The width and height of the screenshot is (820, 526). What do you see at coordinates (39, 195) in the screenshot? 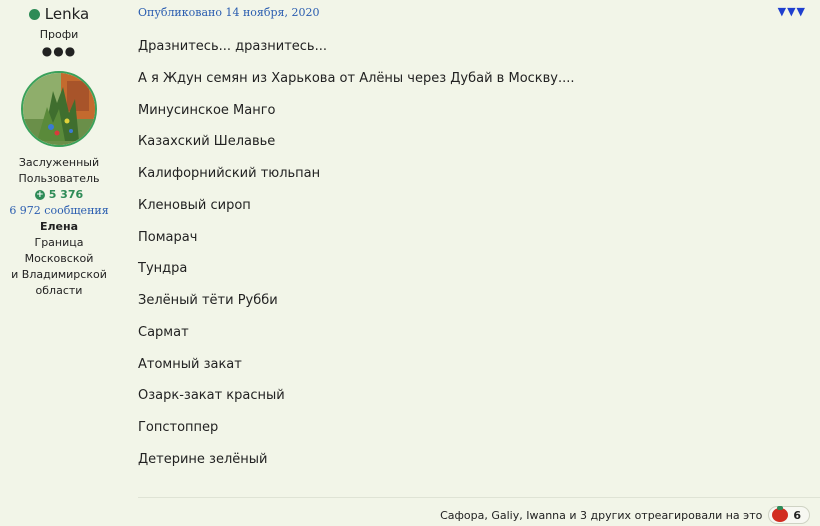
I see `plus-circle-icon: +` at bounding box center [39, 195].